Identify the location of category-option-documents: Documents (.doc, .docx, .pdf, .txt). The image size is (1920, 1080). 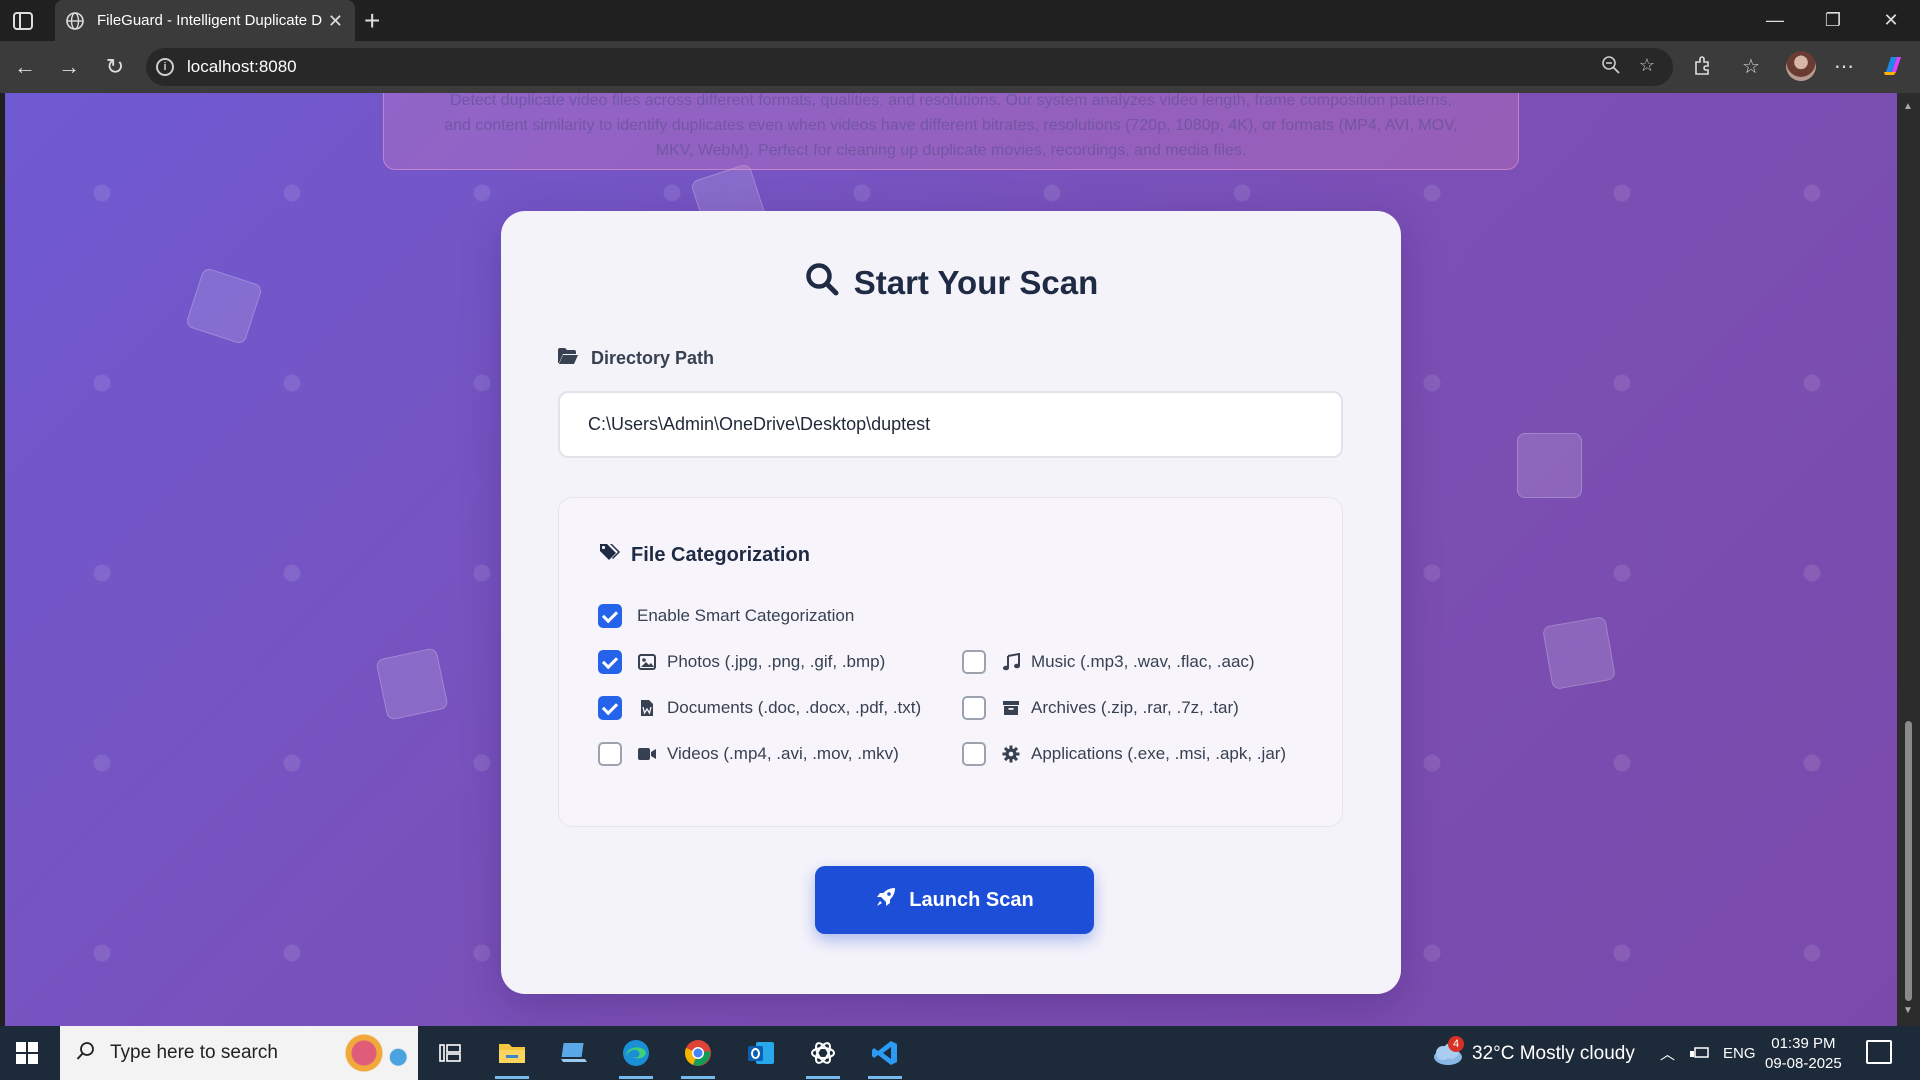
(759, 708).